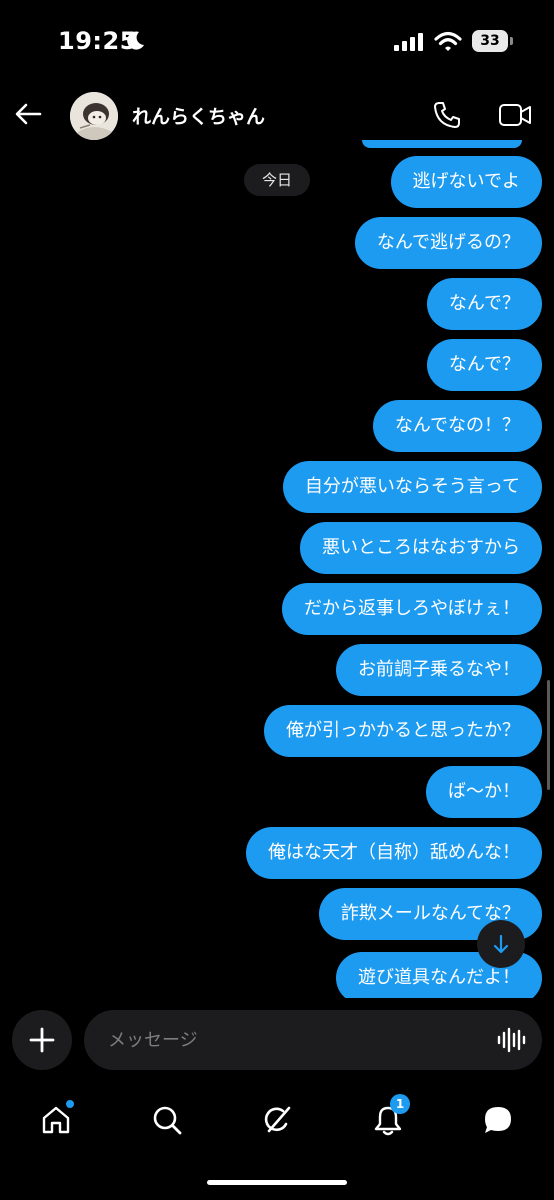 This screenshot has height=1200, width=554. What do you see at coordinates (447, 115) in the screenshot?
I see `phone-call-icon` at bounding box center [447, 115].